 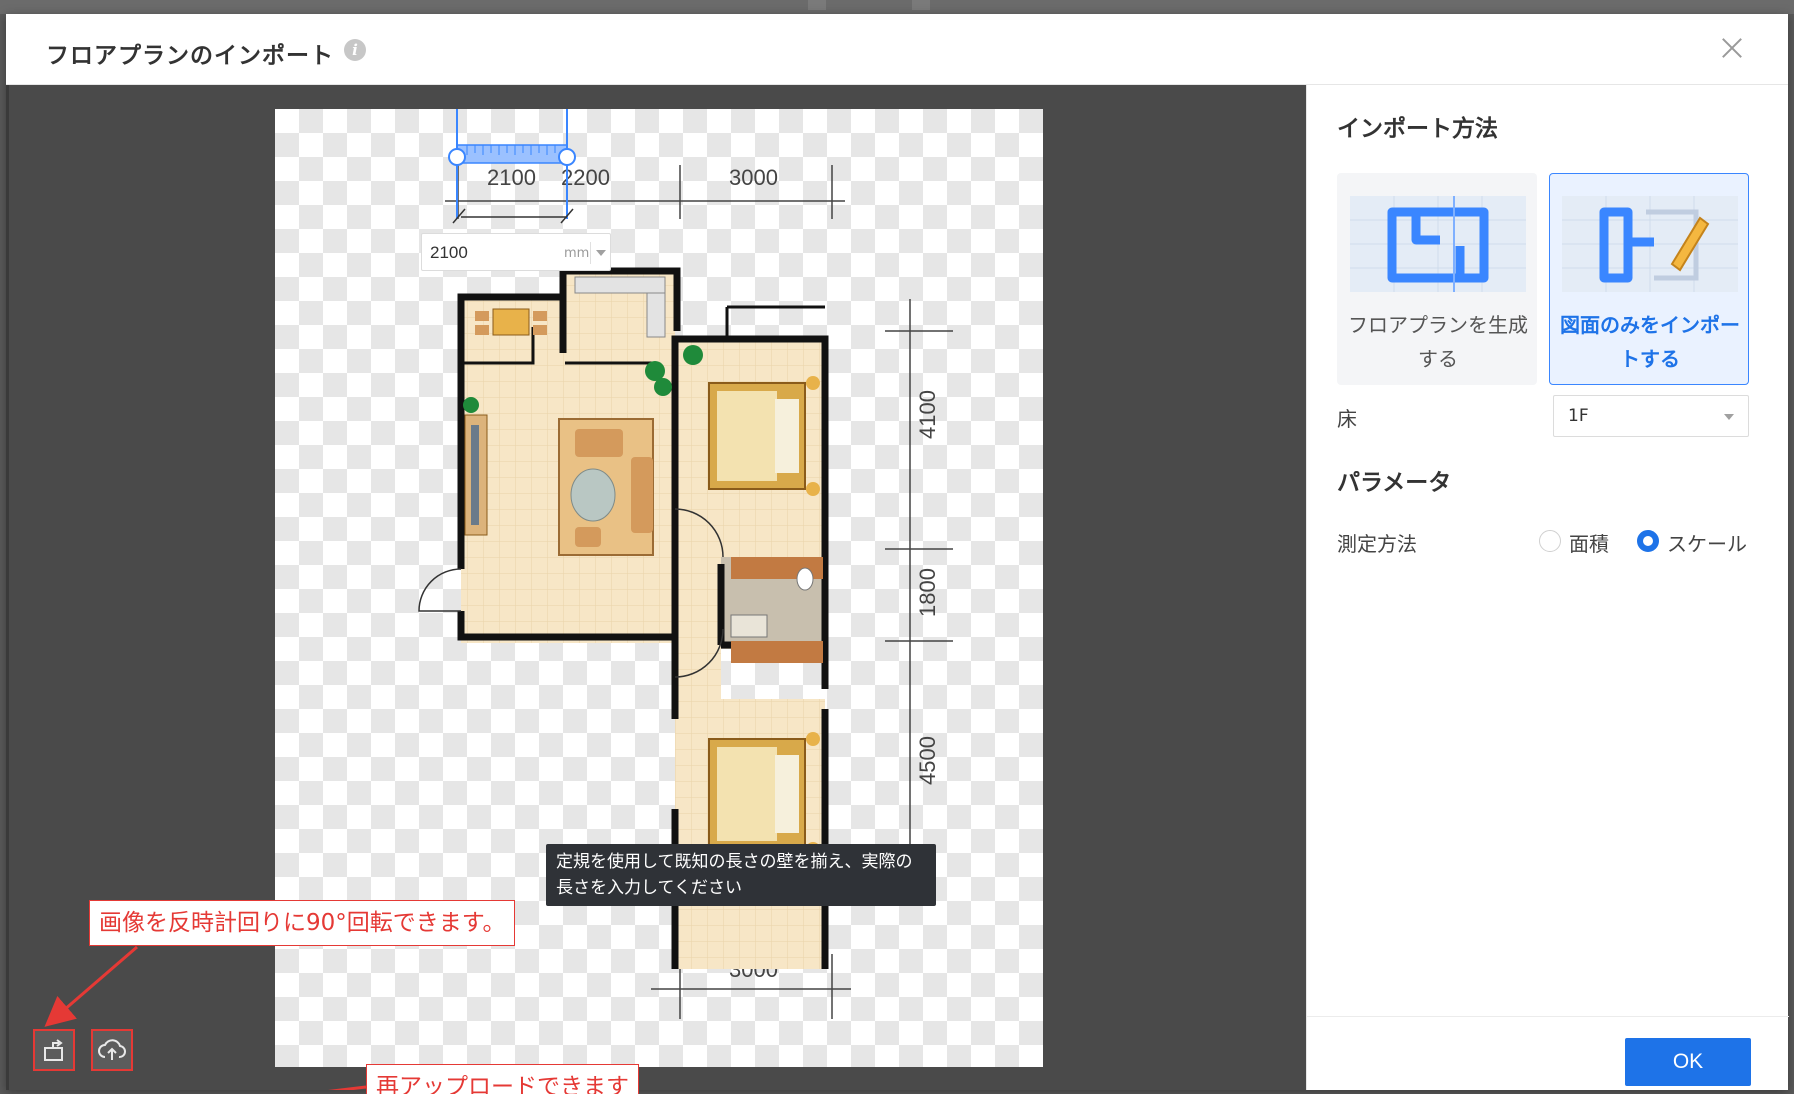 I want to click on footer-divider, so click(x=1548, y=1016).